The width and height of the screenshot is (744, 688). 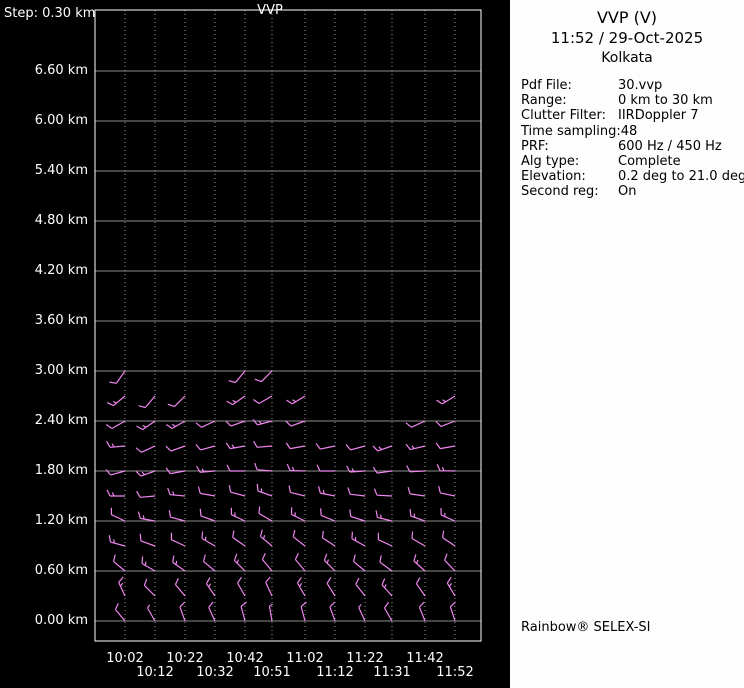 What do you see at coordinates (392, 672) in the screenshot?
I see `x-axis-tick-label: 11:31` at bounding box center [392, 672].